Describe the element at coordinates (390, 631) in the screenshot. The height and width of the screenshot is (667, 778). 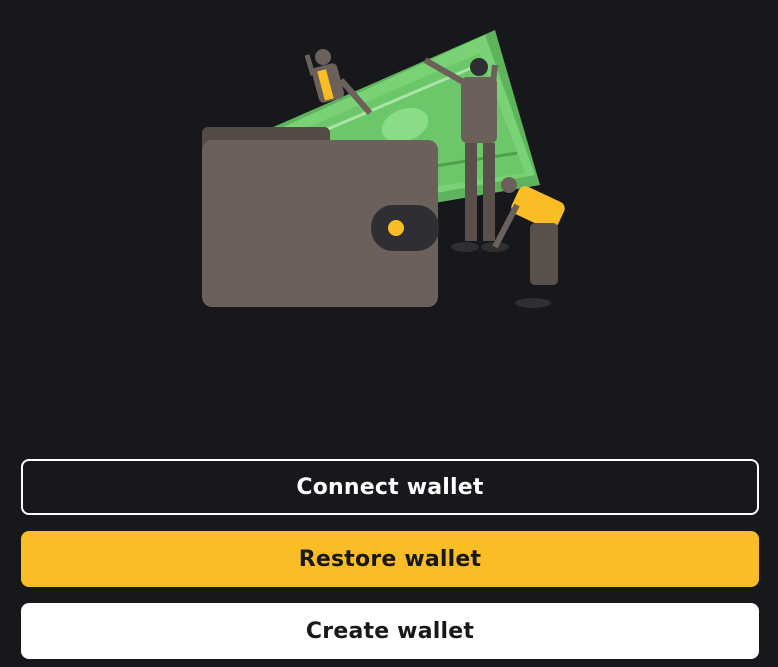
I see `create-wallet-button: Create wallet` at that location.